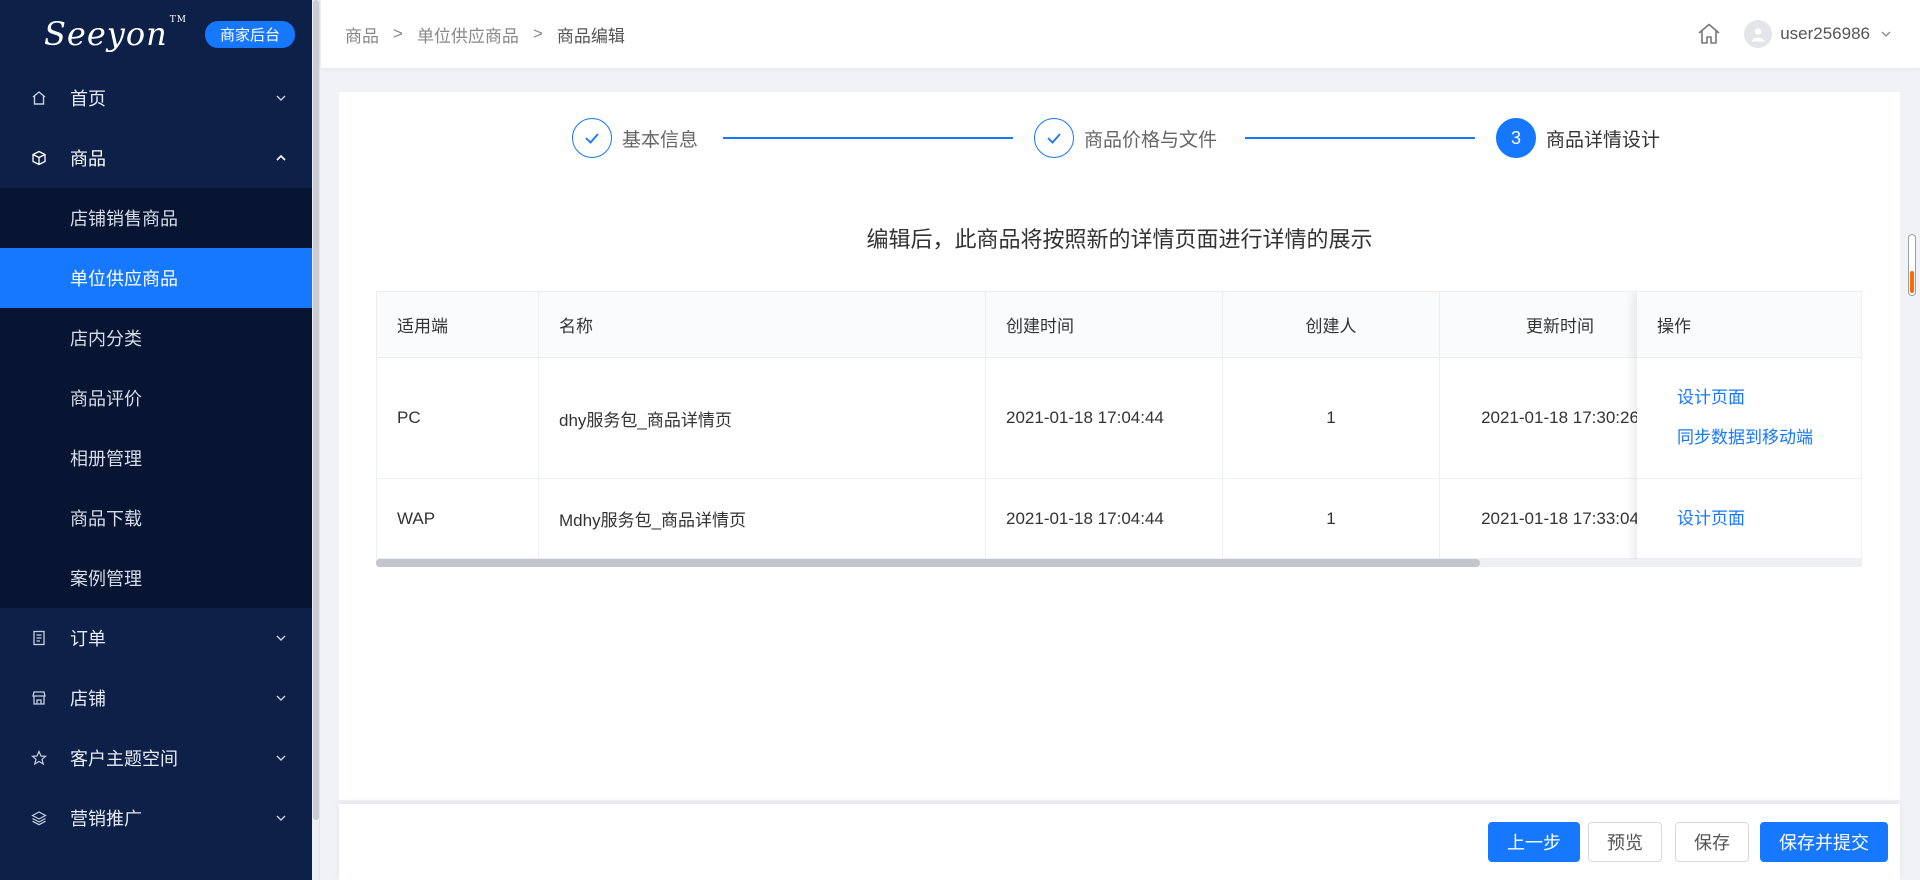 This screenshot has width=1920, height=880. I want to click on avatar, so click(1758, 34).